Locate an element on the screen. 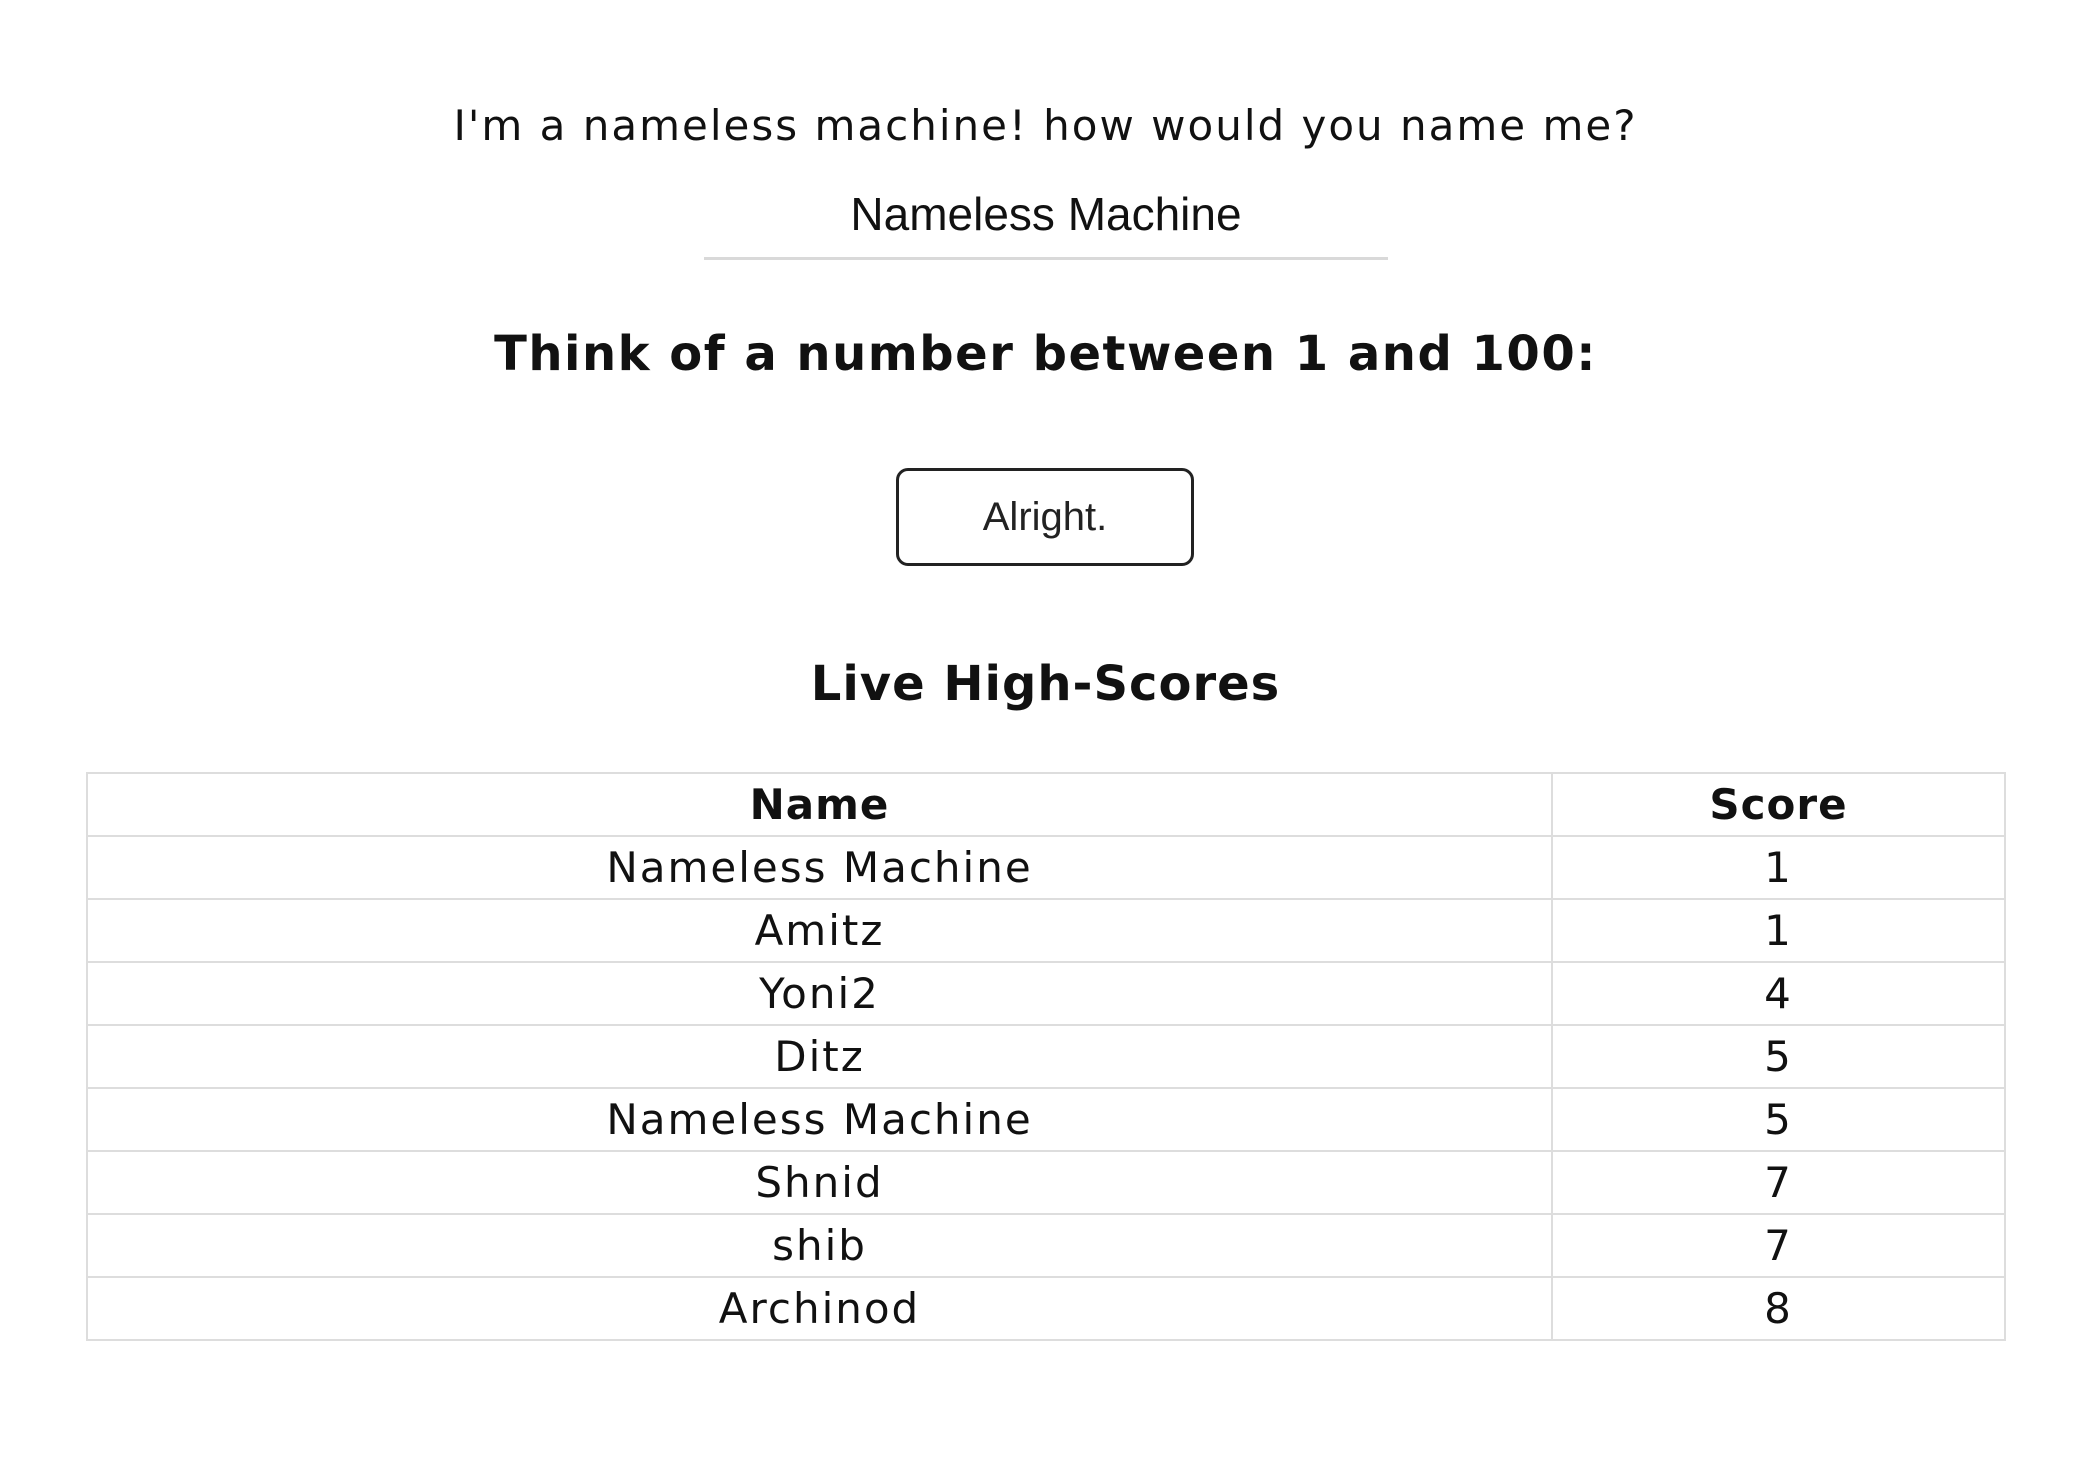 The height and width of the screenshot is (1459, 2091). player-name-cell: Yoni2 is located at coordinates (819, 993).